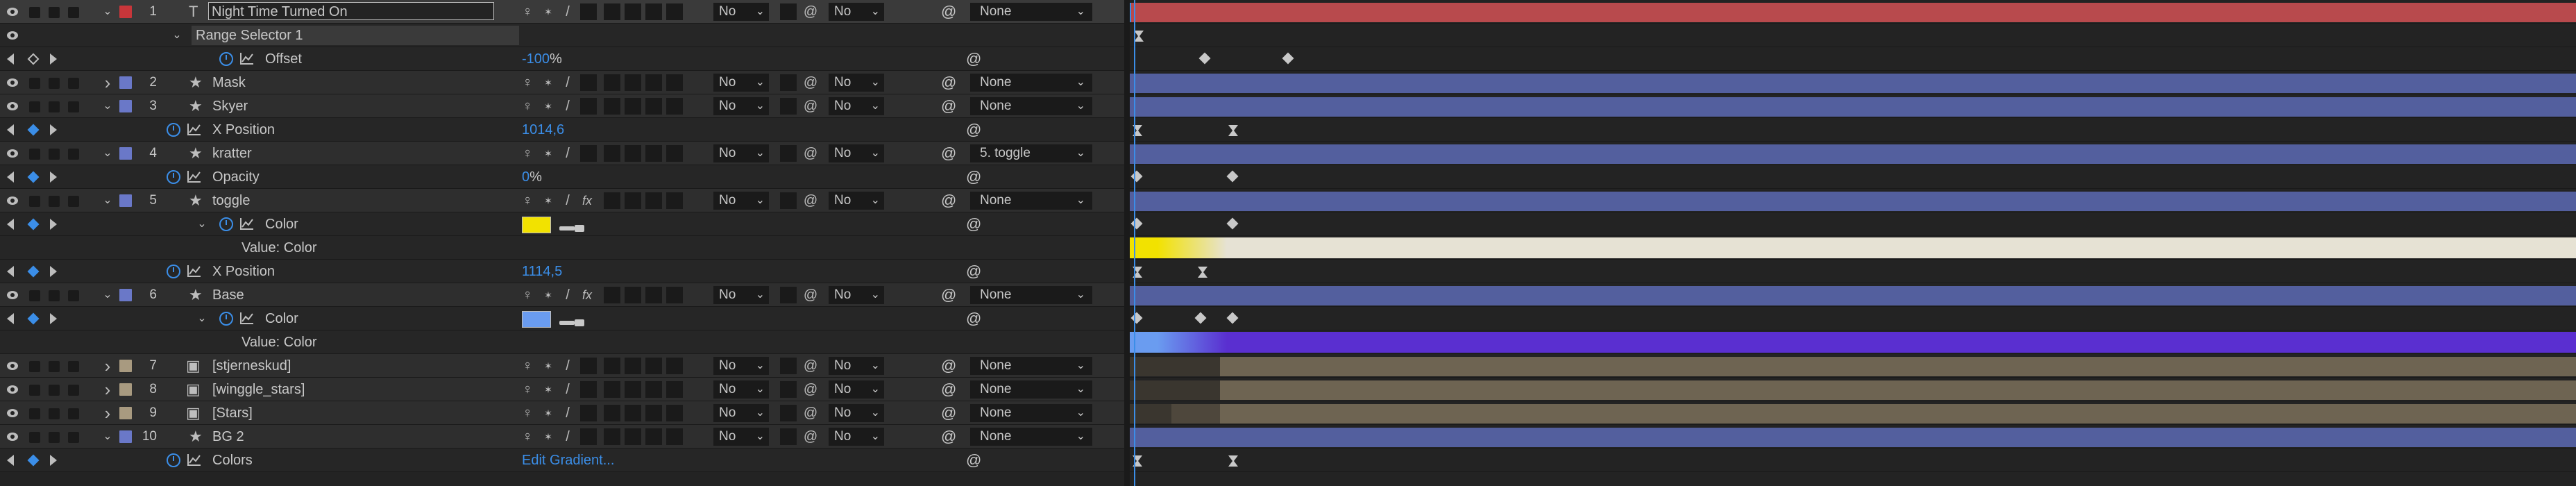 This screenshot has height=486, width=2576. Describe the element at coordinates (33, 59) in the screenshot. I see `add-keyframe-icon` at that location.